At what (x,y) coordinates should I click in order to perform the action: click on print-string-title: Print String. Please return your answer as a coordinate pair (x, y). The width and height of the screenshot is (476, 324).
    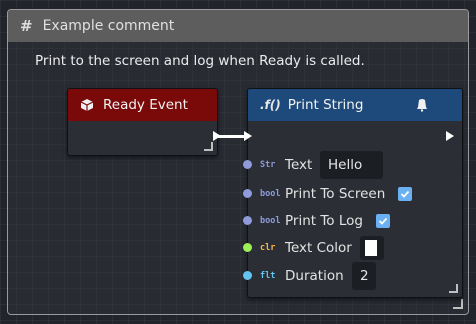
    Looking at the image, I should click on (325, 105).